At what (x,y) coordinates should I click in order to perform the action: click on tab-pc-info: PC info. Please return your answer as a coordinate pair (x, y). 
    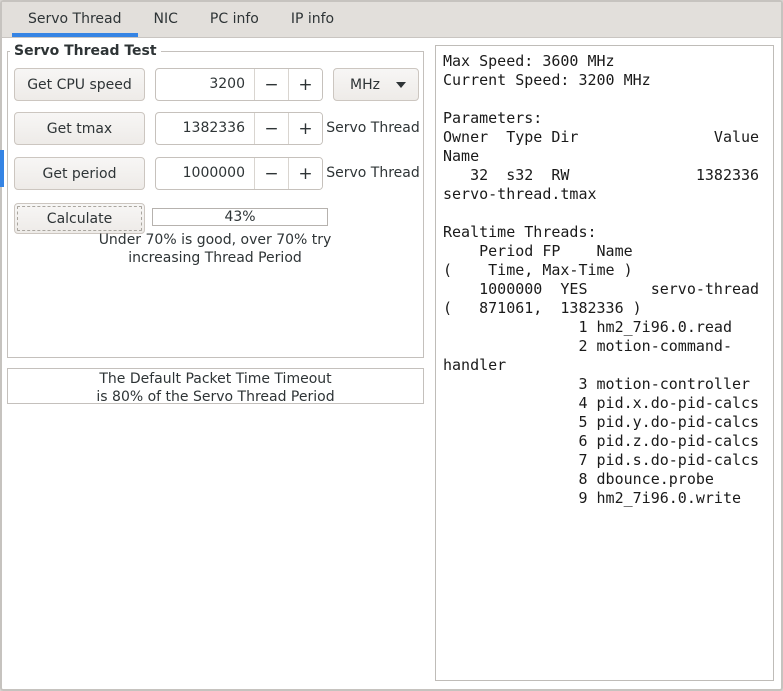
    Looking at the image, I should click on (234, 19).